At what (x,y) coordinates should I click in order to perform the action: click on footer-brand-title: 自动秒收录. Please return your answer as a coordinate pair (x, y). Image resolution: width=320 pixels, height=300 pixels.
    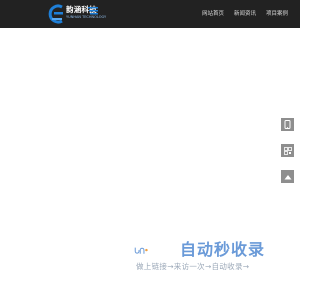
    Looking at the image, I should click on (223, 249).